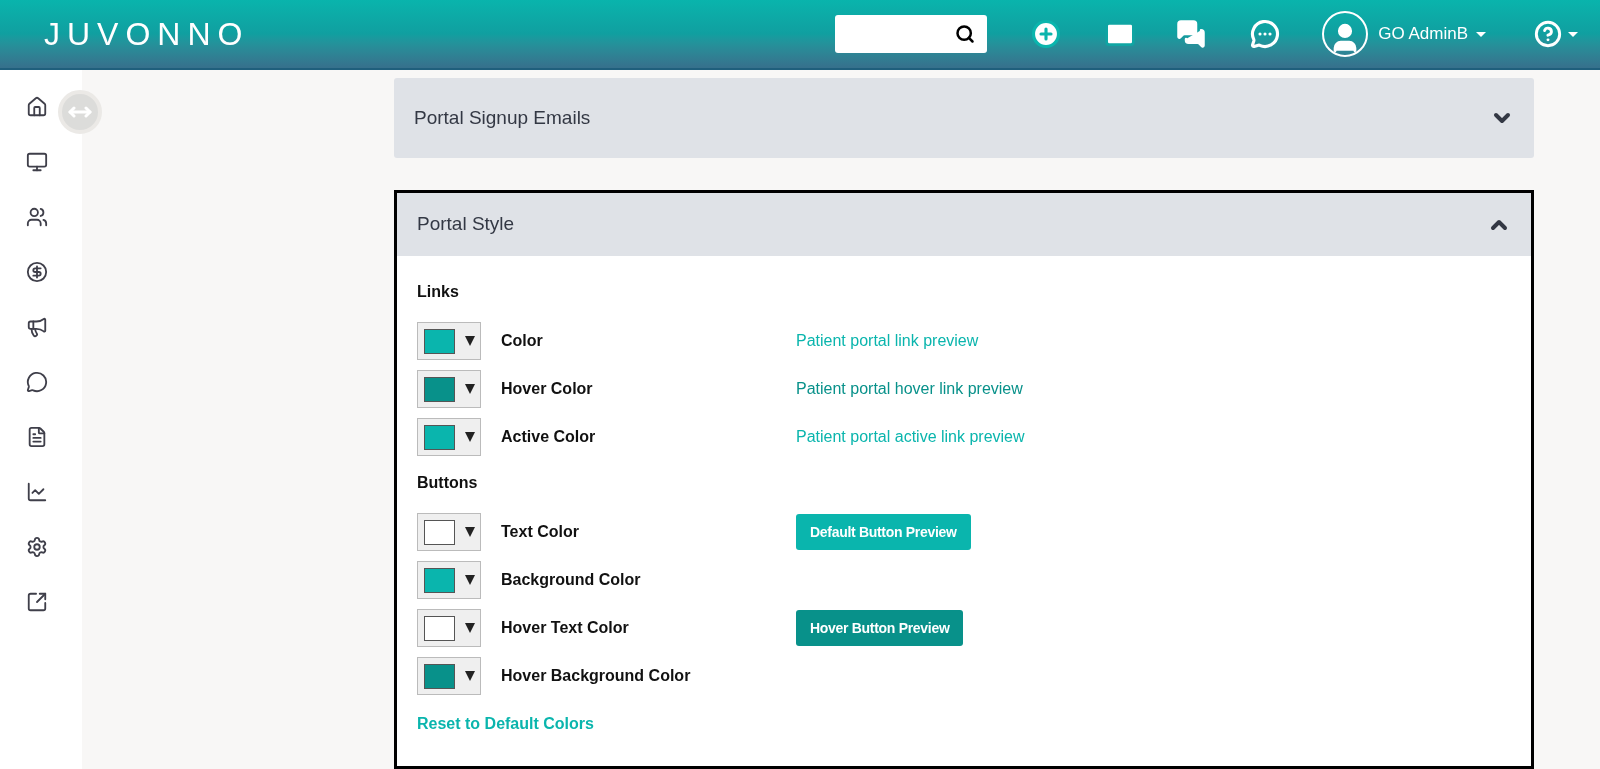 Image resolution: width=1600 pixels, height=769 pixels. I want to click on avatar, so click(1345, 34).